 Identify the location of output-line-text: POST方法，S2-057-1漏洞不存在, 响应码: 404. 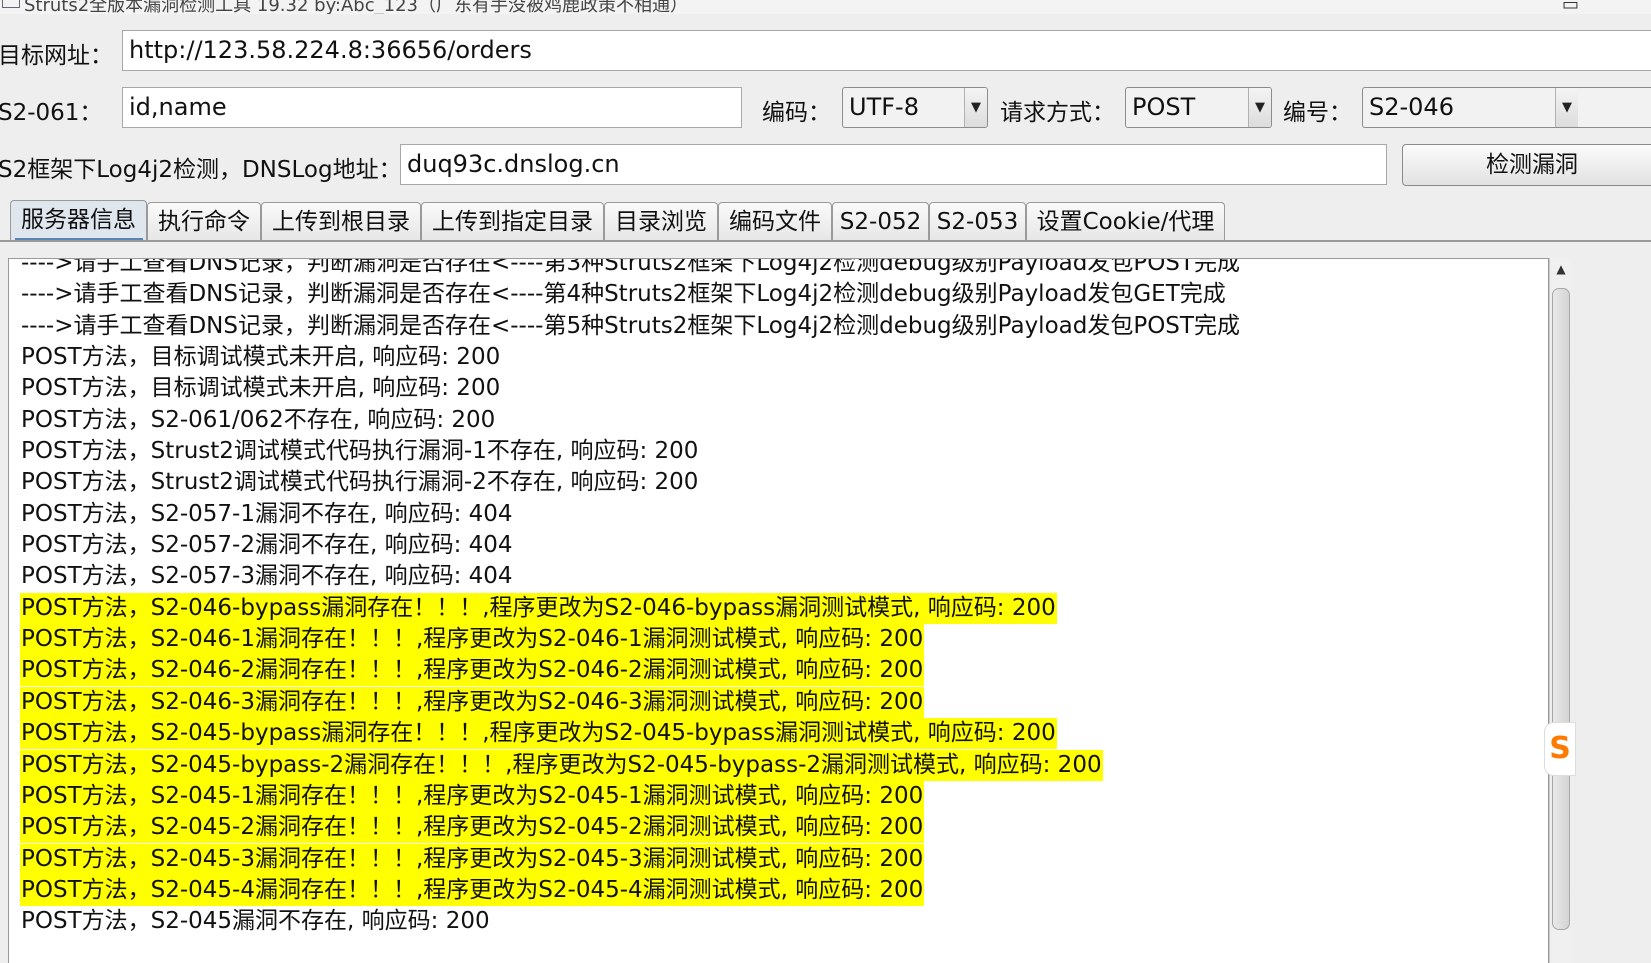
(267, 513).